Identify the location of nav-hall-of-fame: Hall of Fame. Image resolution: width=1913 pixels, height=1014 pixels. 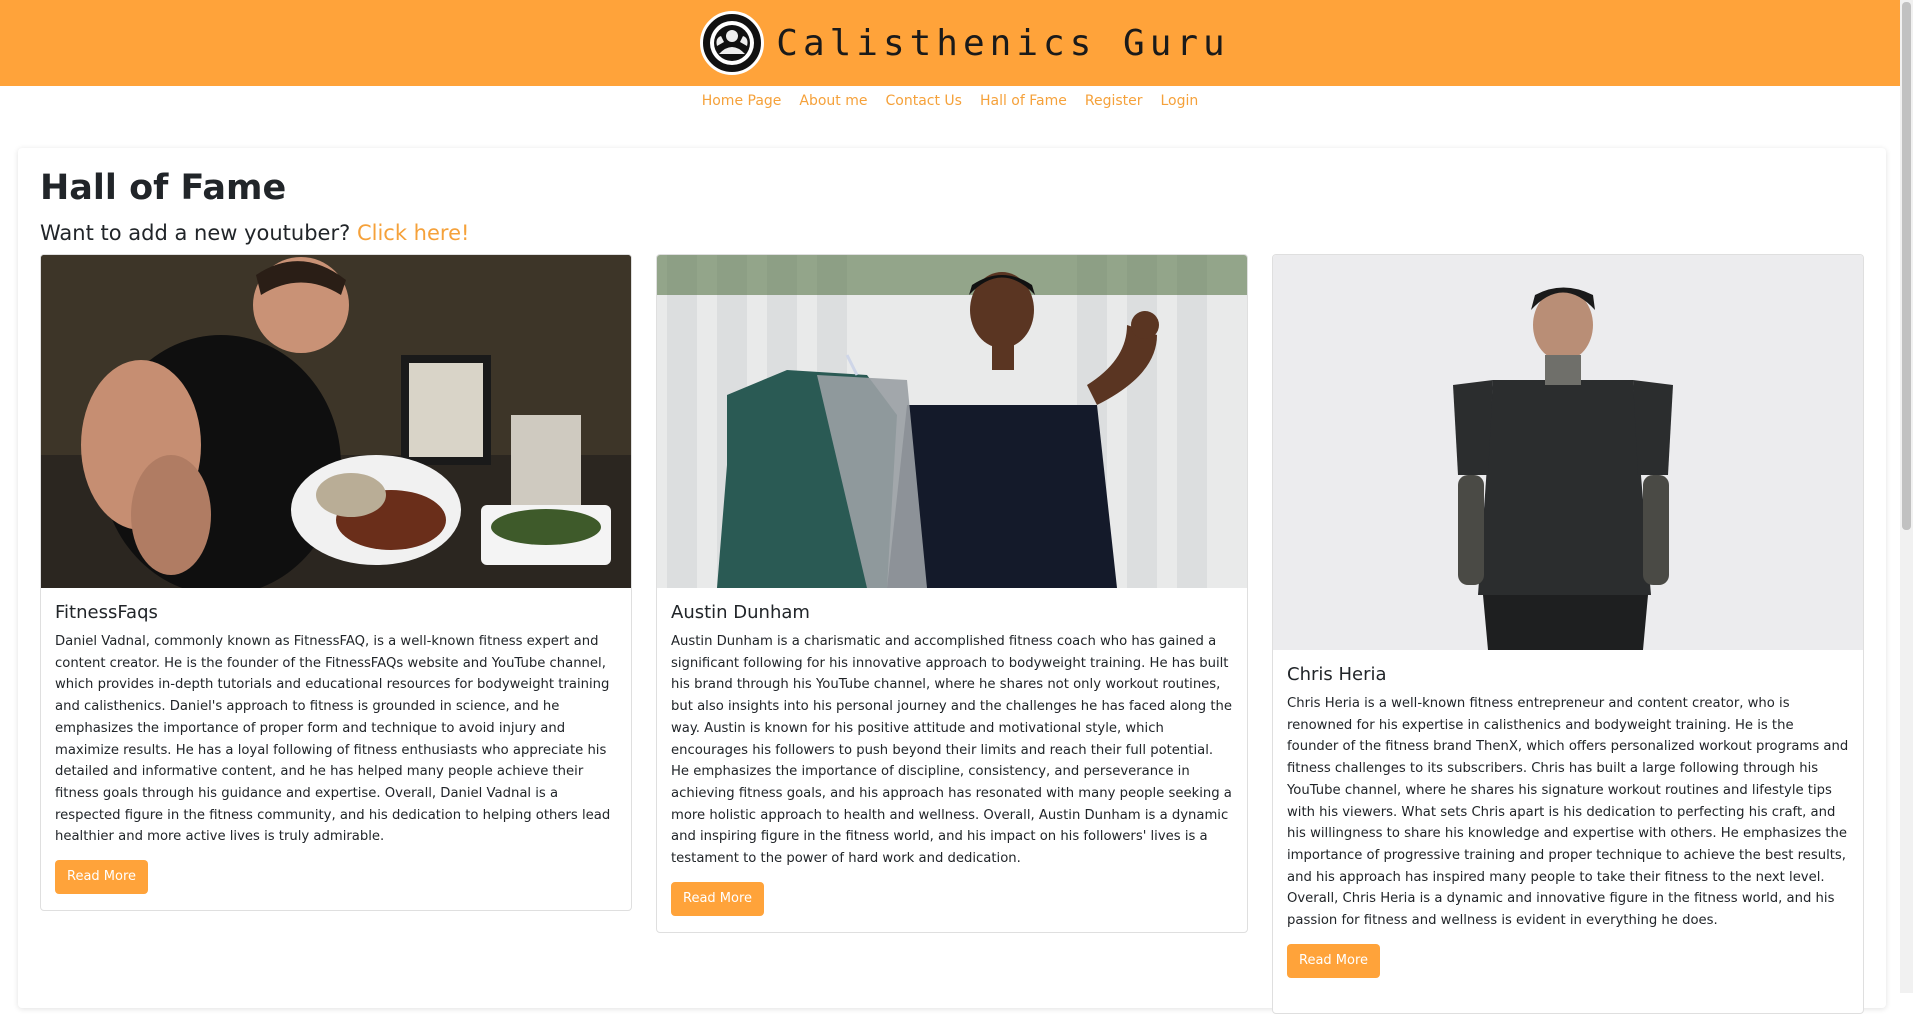
(1023, 101).